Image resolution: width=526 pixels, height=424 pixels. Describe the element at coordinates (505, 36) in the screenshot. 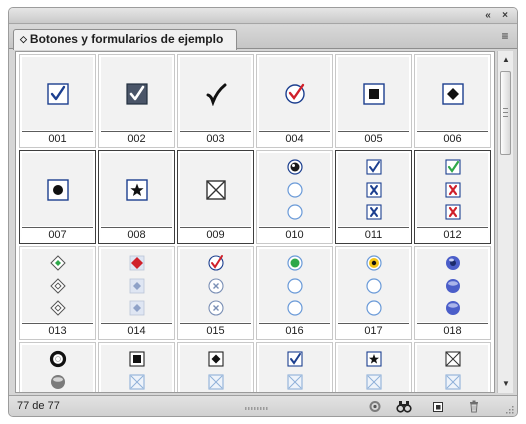

I see `panel-menu-icon: ≡` at that location.